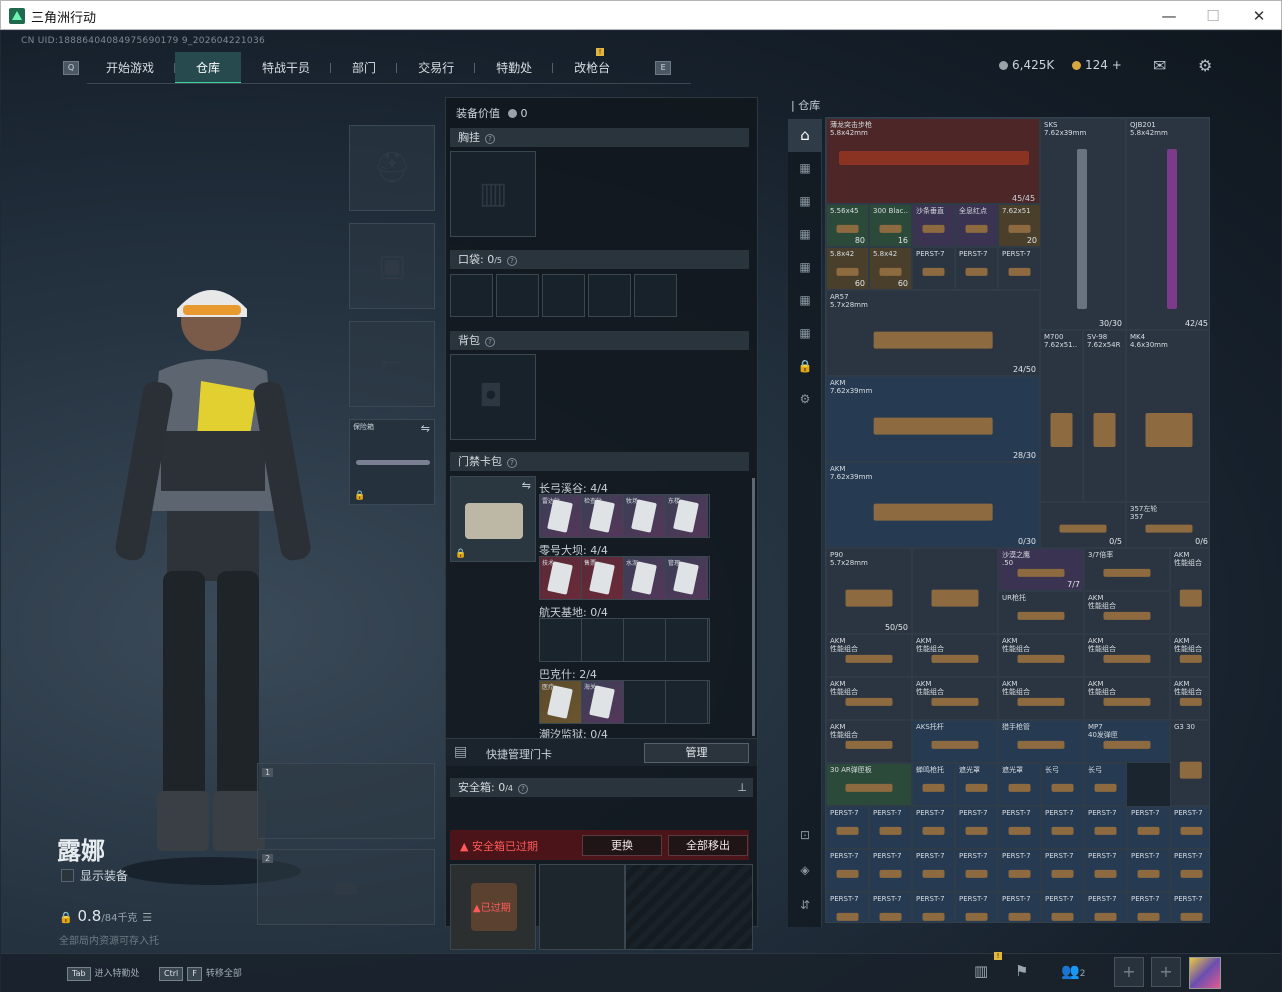 This screenshot has width=1282, height=992. What do you see at coordinates (526, 485) in the screenshot?
I see `swap-icon: ⇋` at bounding box center [526, 485].